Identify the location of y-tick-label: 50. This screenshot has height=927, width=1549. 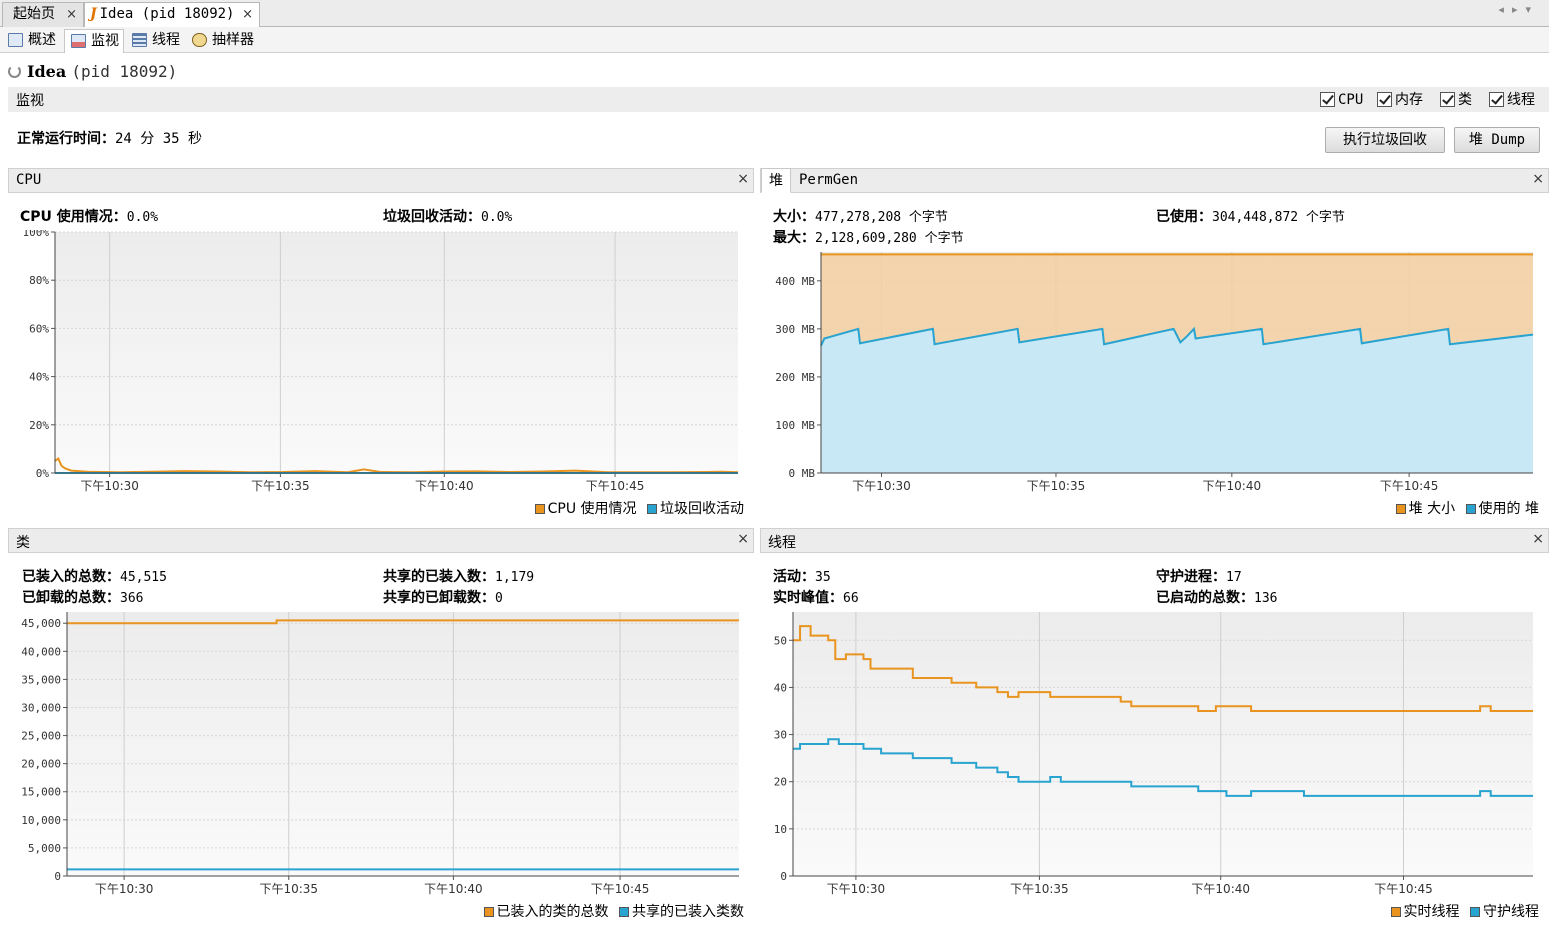
(780, 640).